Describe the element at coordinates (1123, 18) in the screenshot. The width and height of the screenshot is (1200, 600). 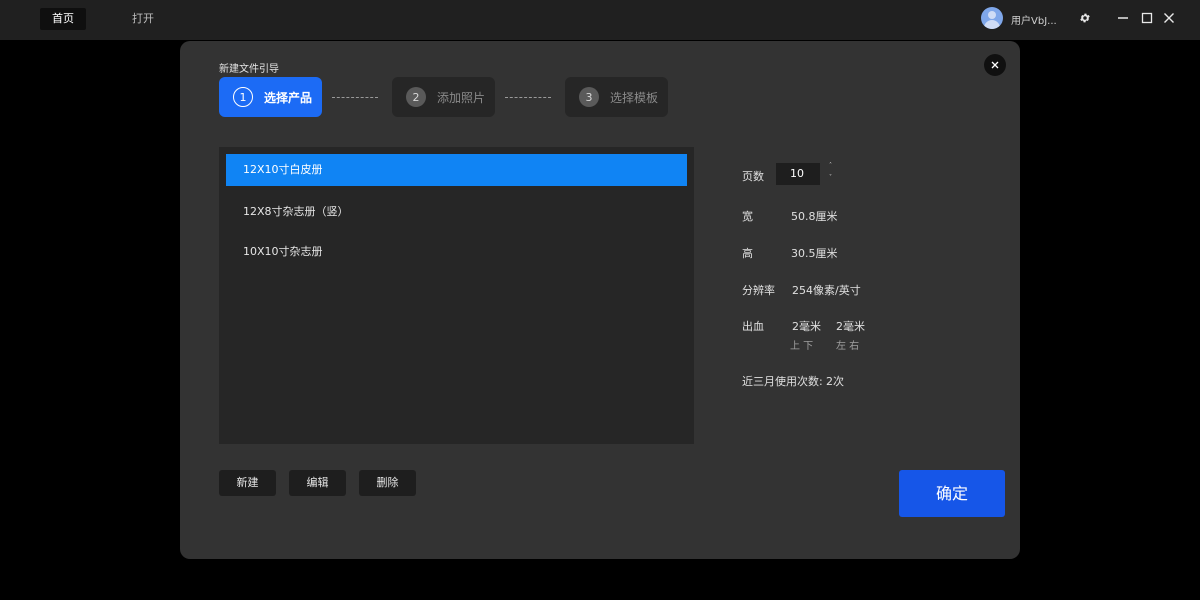
I see `minimize-icon` at that location.